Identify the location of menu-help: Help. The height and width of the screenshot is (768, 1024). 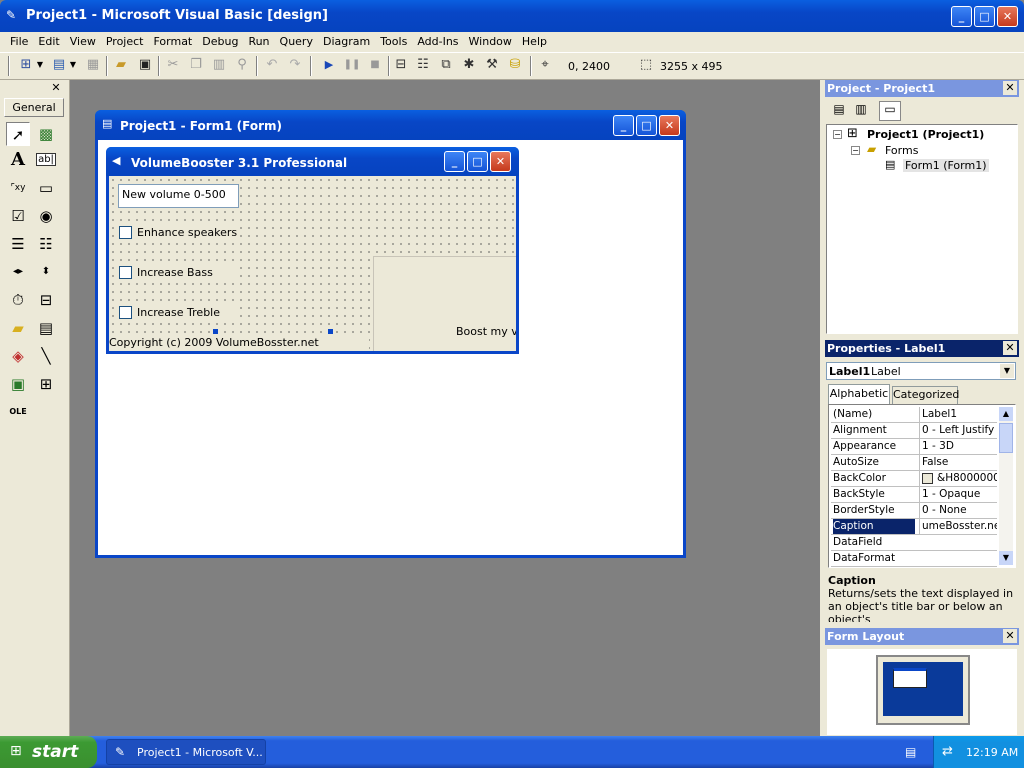
(534, 42).